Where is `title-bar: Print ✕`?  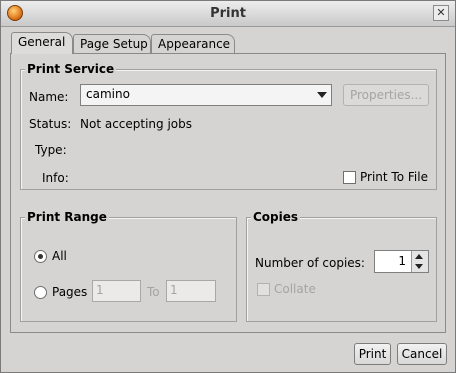 title-bar: Print ✕ is located at coordinates (228, 14).